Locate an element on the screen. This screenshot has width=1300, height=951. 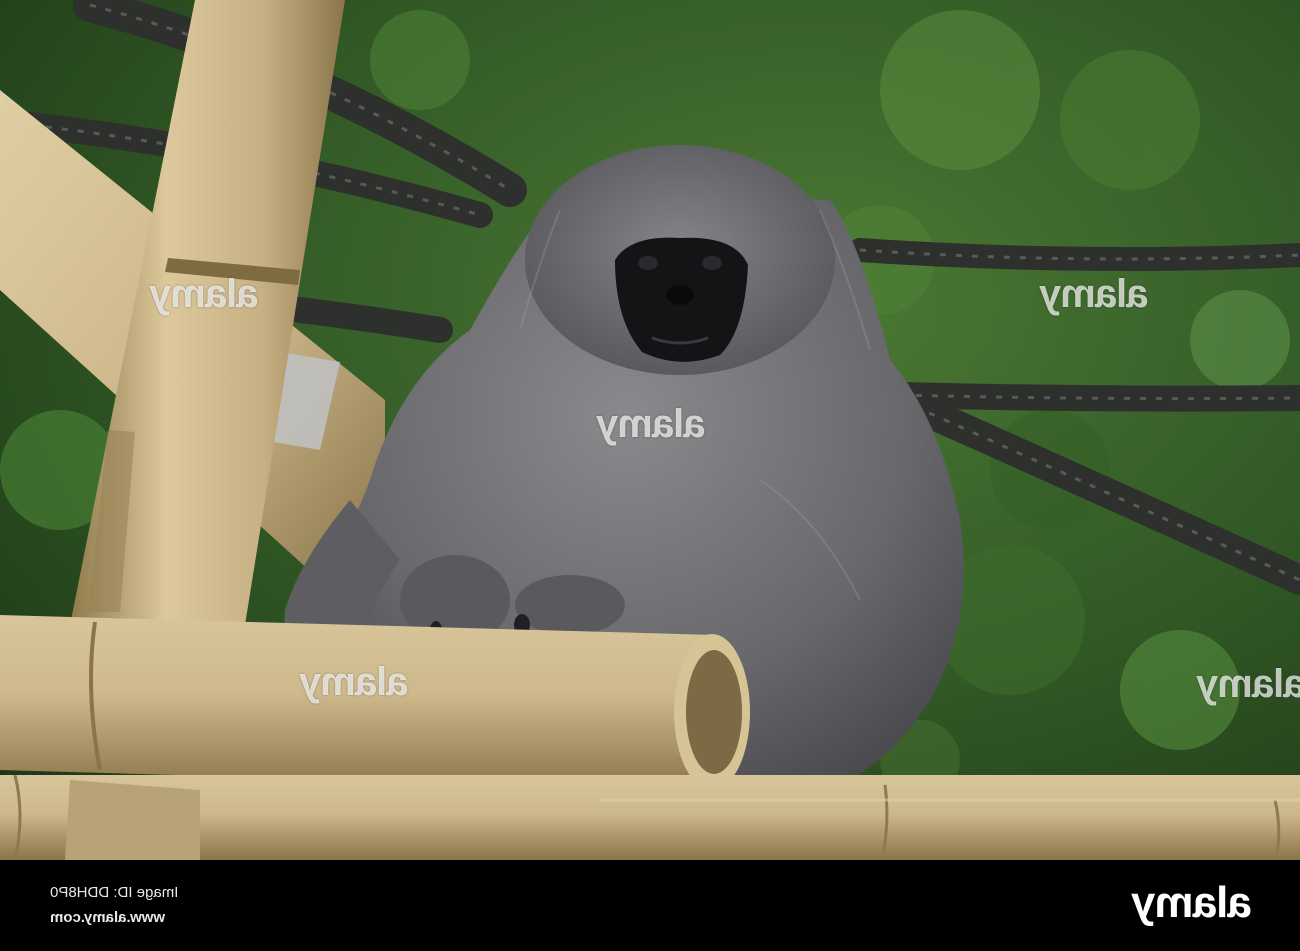
site-url-label: www.alamy.com is located at coordinates (108, 917).